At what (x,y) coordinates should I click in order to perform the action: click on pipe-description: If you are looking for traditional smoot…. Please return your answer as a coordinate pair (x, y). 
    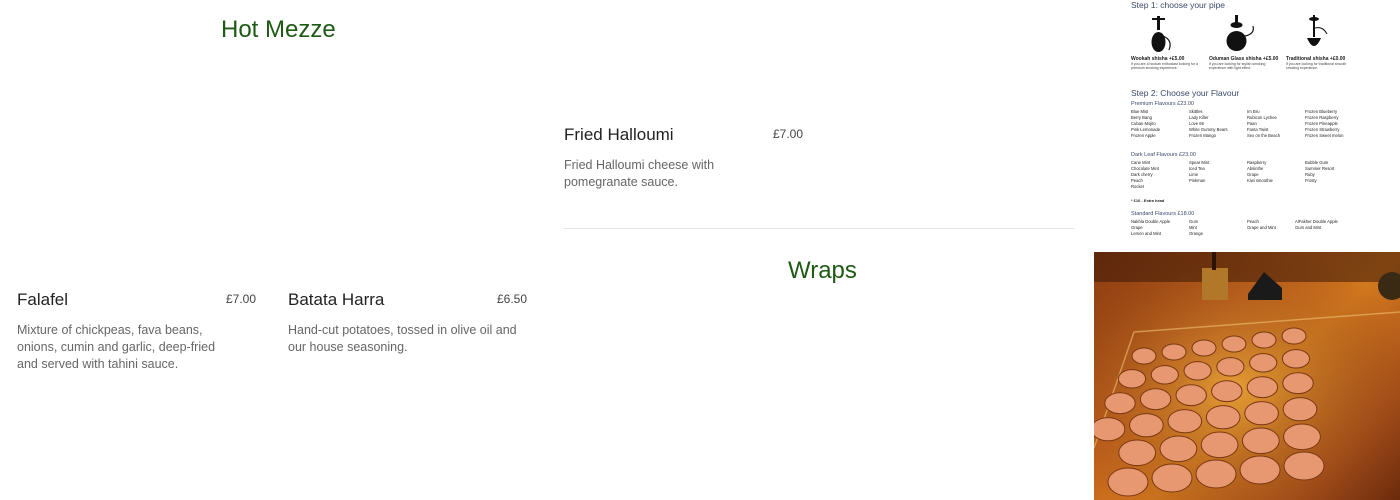
    Looking at the image, I should click on (1316, 66).